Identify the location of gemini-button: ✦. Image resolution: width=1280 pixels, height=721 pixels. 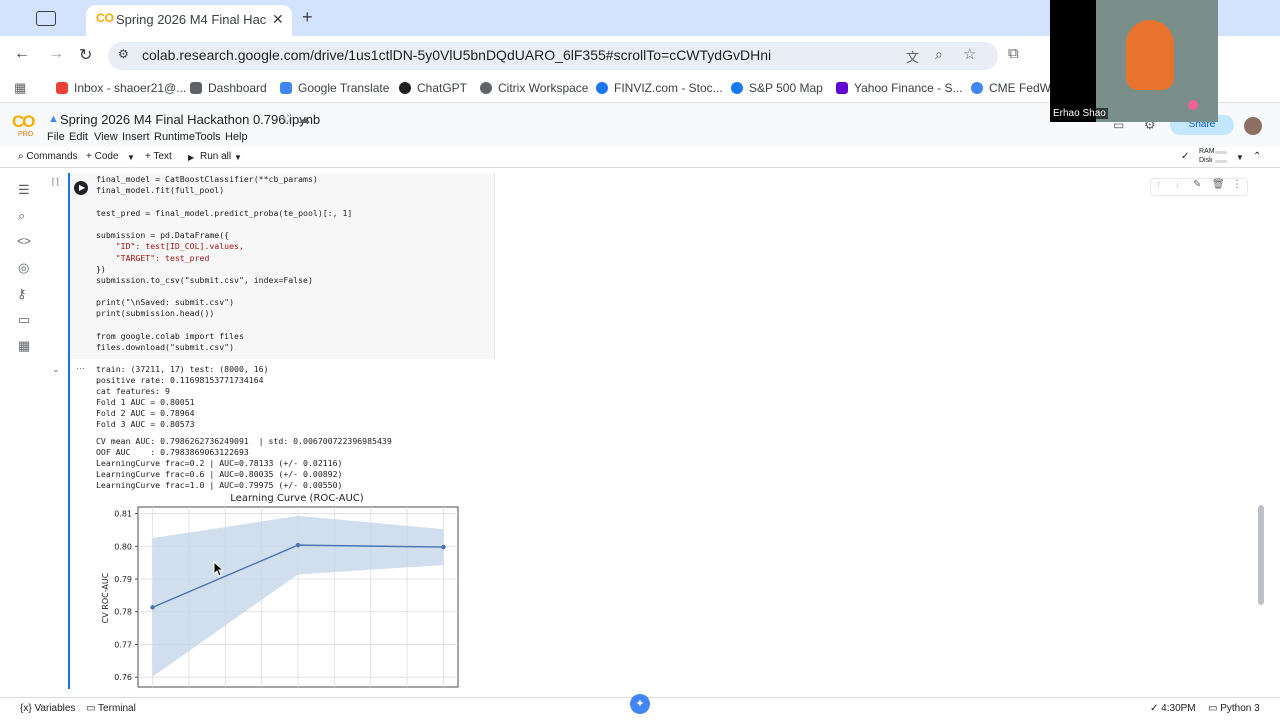
(640, 704).